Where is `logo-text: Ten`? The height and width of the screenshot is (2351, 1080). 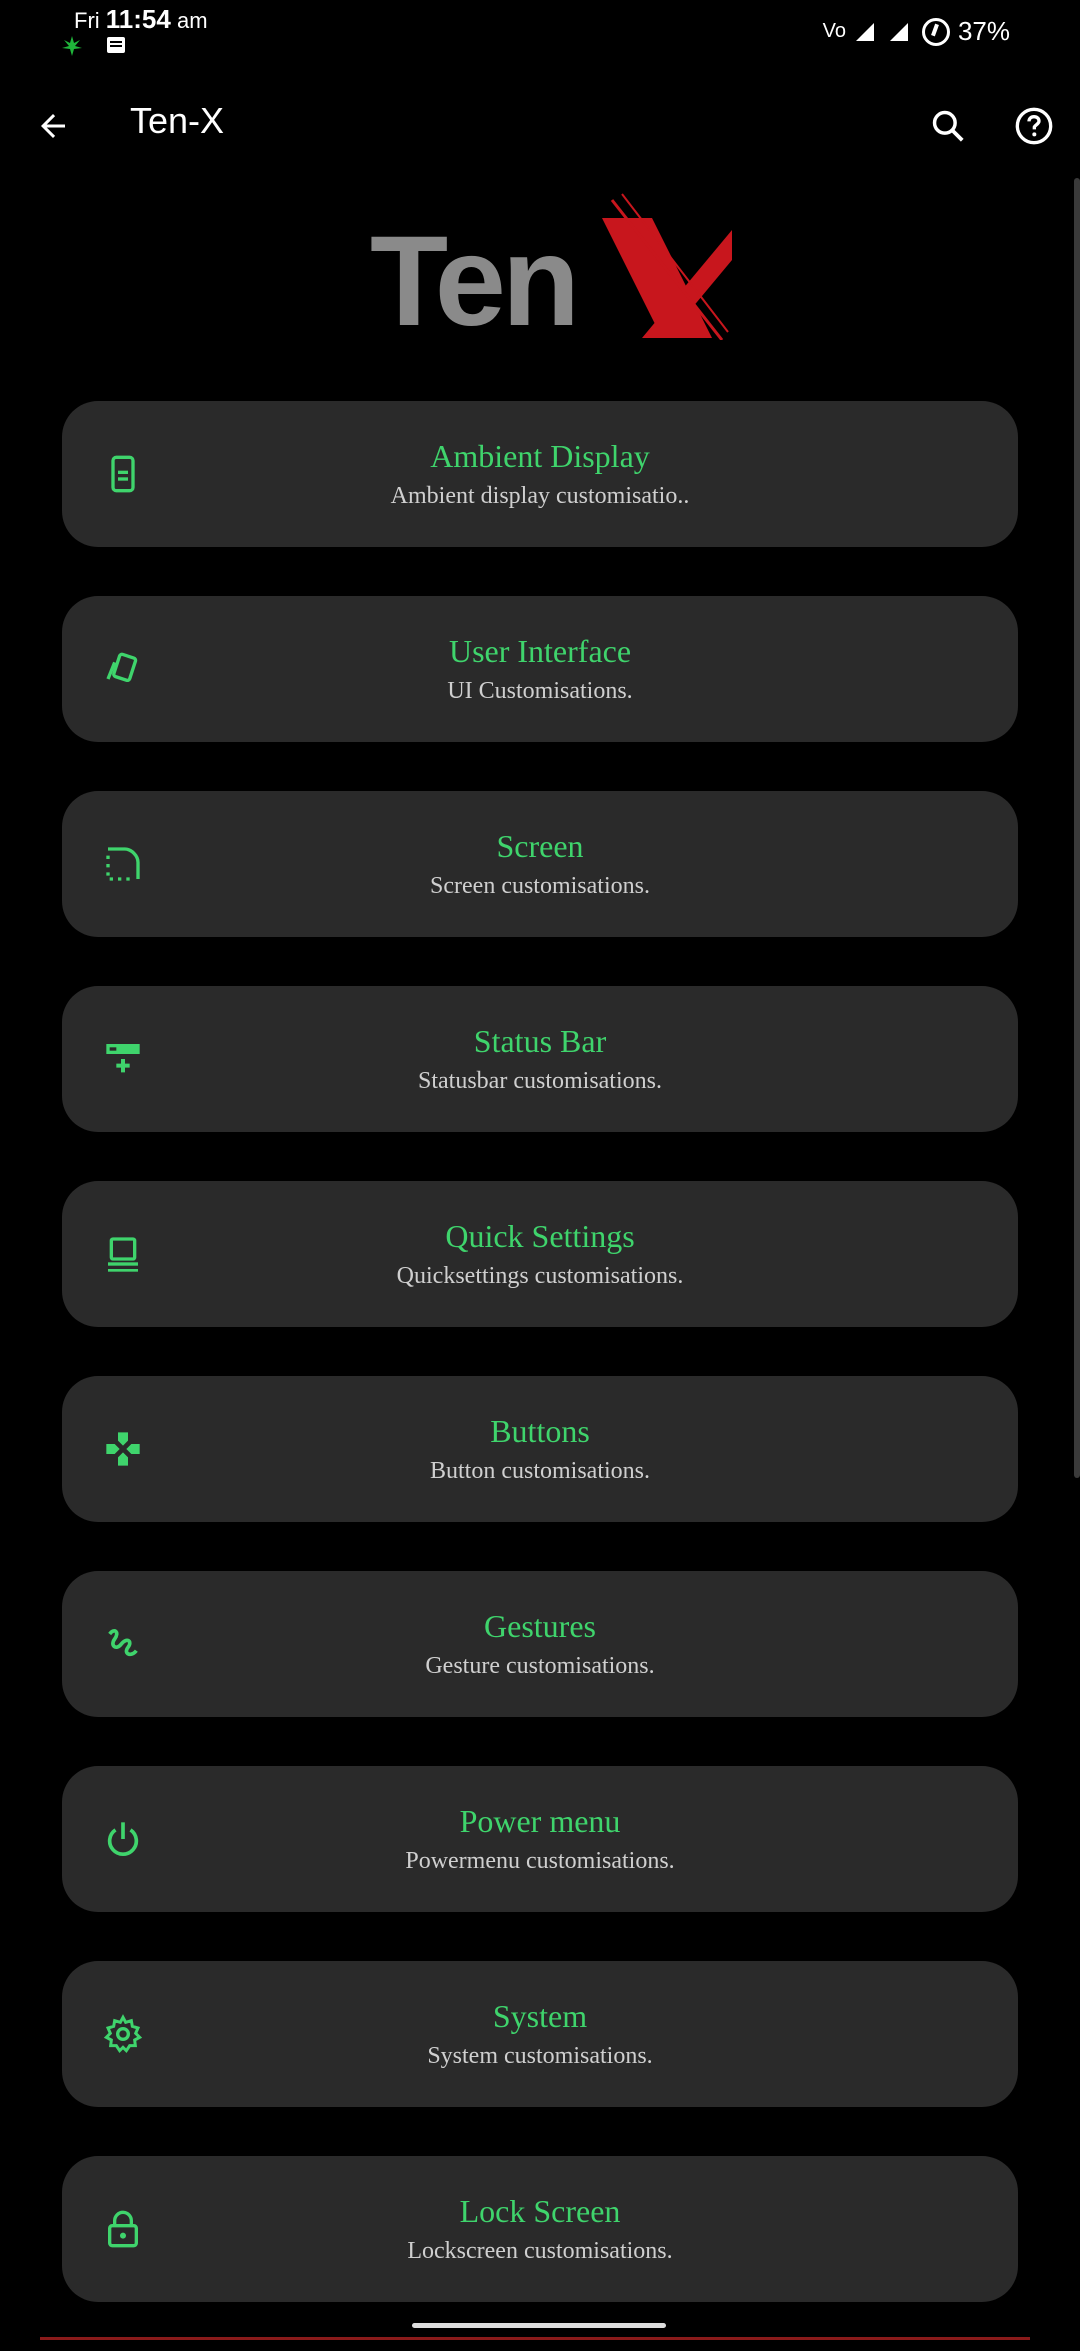
logo-text: Ten is located at coordinates (475, 281).